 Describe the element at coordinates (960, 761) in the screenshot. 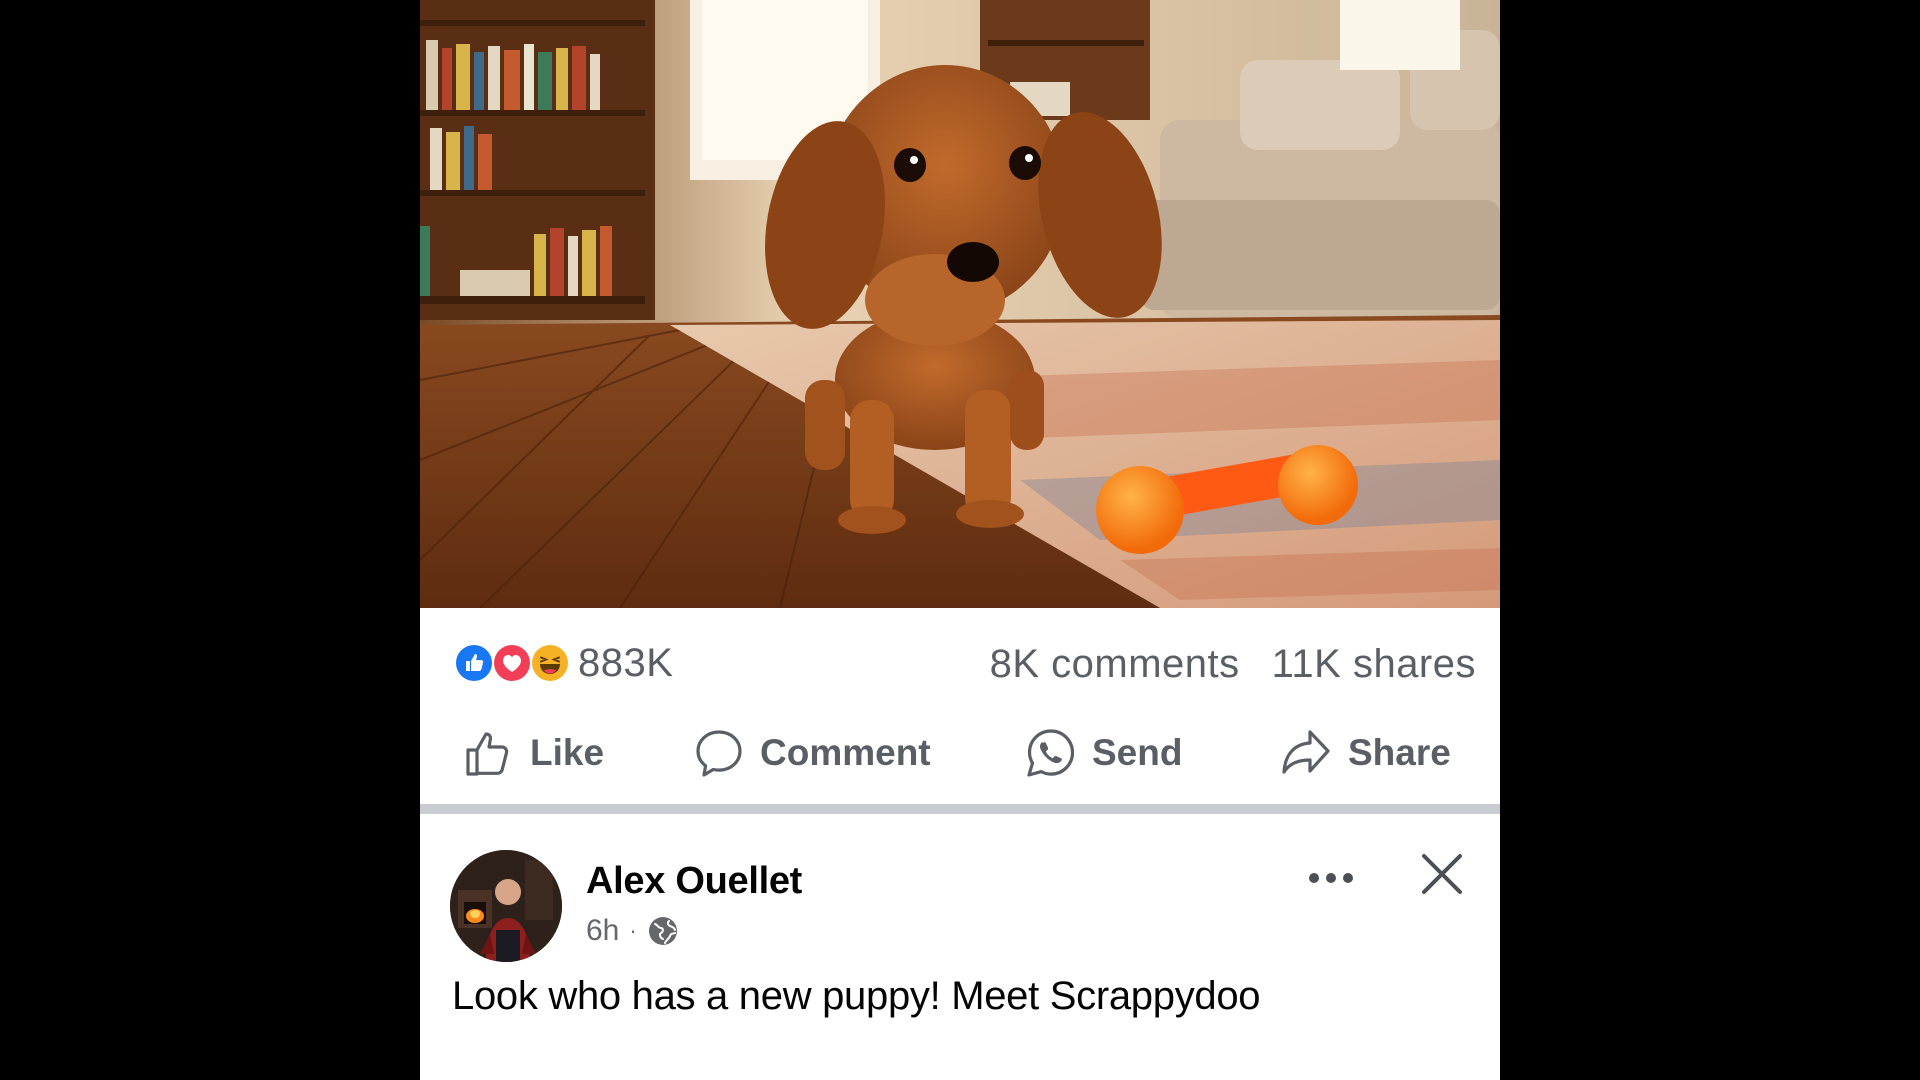

I see `post-action-bar: Like Comment Send Share` at that location.